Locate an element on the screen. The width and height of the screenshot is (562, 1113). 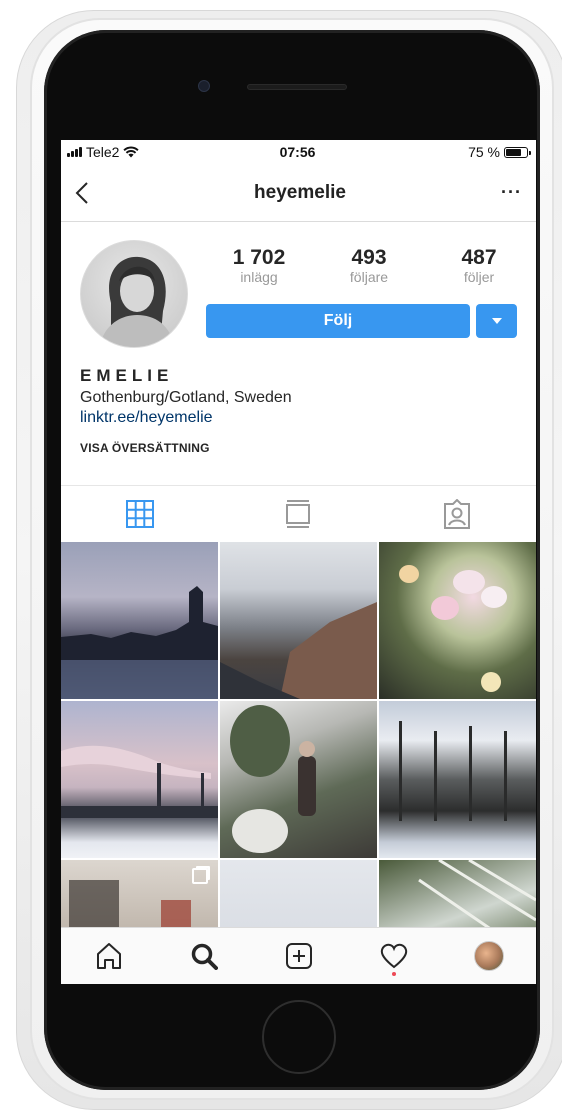
stat-following: 487 följer is located at coordinates (479, 265).